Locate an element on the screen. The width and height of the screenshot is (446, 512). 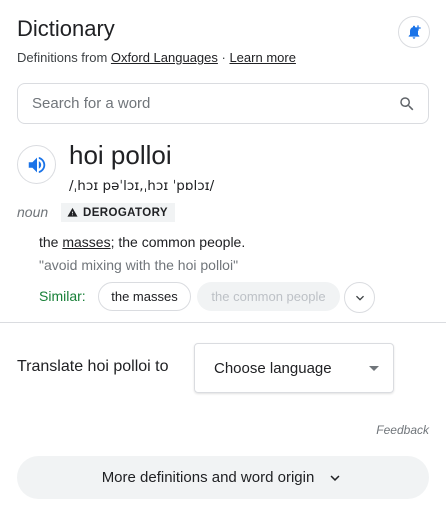
definition: the masses; the common people. is located at coordinates (142, 242).